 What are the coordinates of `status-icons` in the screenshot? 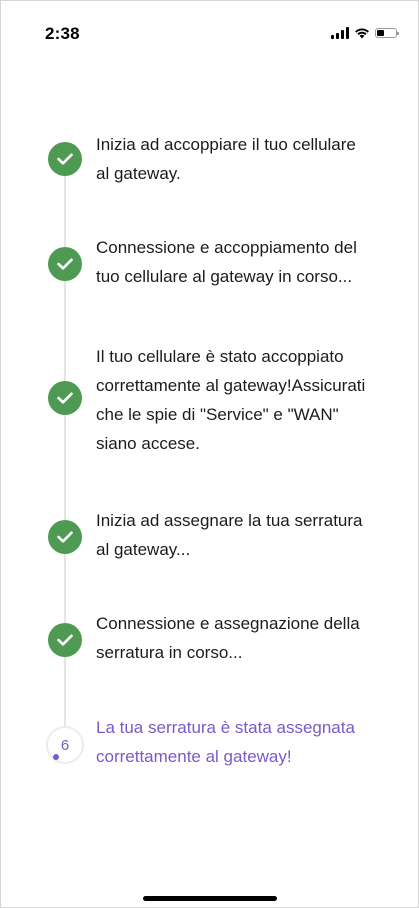 It's located at (365, 33).